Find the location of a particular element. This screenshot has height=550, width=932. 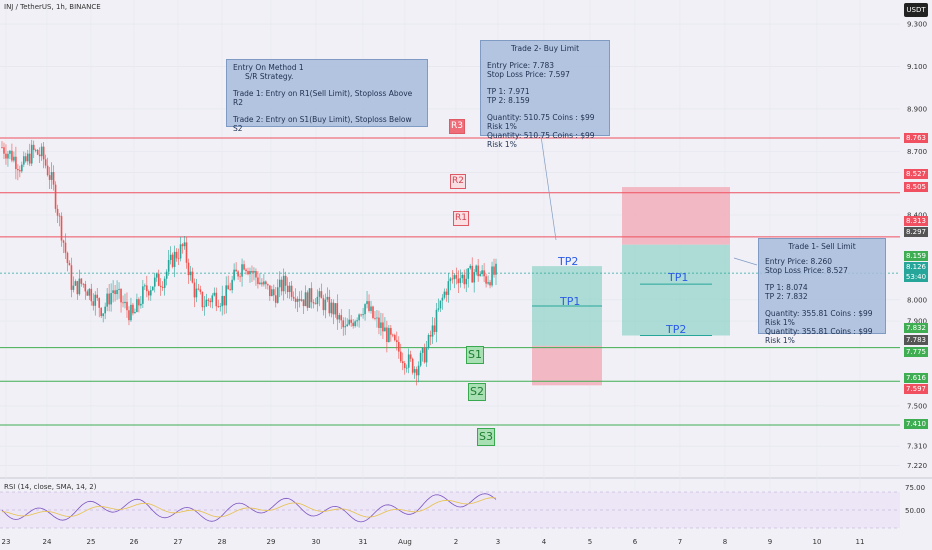

s1-badge: S1 is located at coordinates (475, 355).